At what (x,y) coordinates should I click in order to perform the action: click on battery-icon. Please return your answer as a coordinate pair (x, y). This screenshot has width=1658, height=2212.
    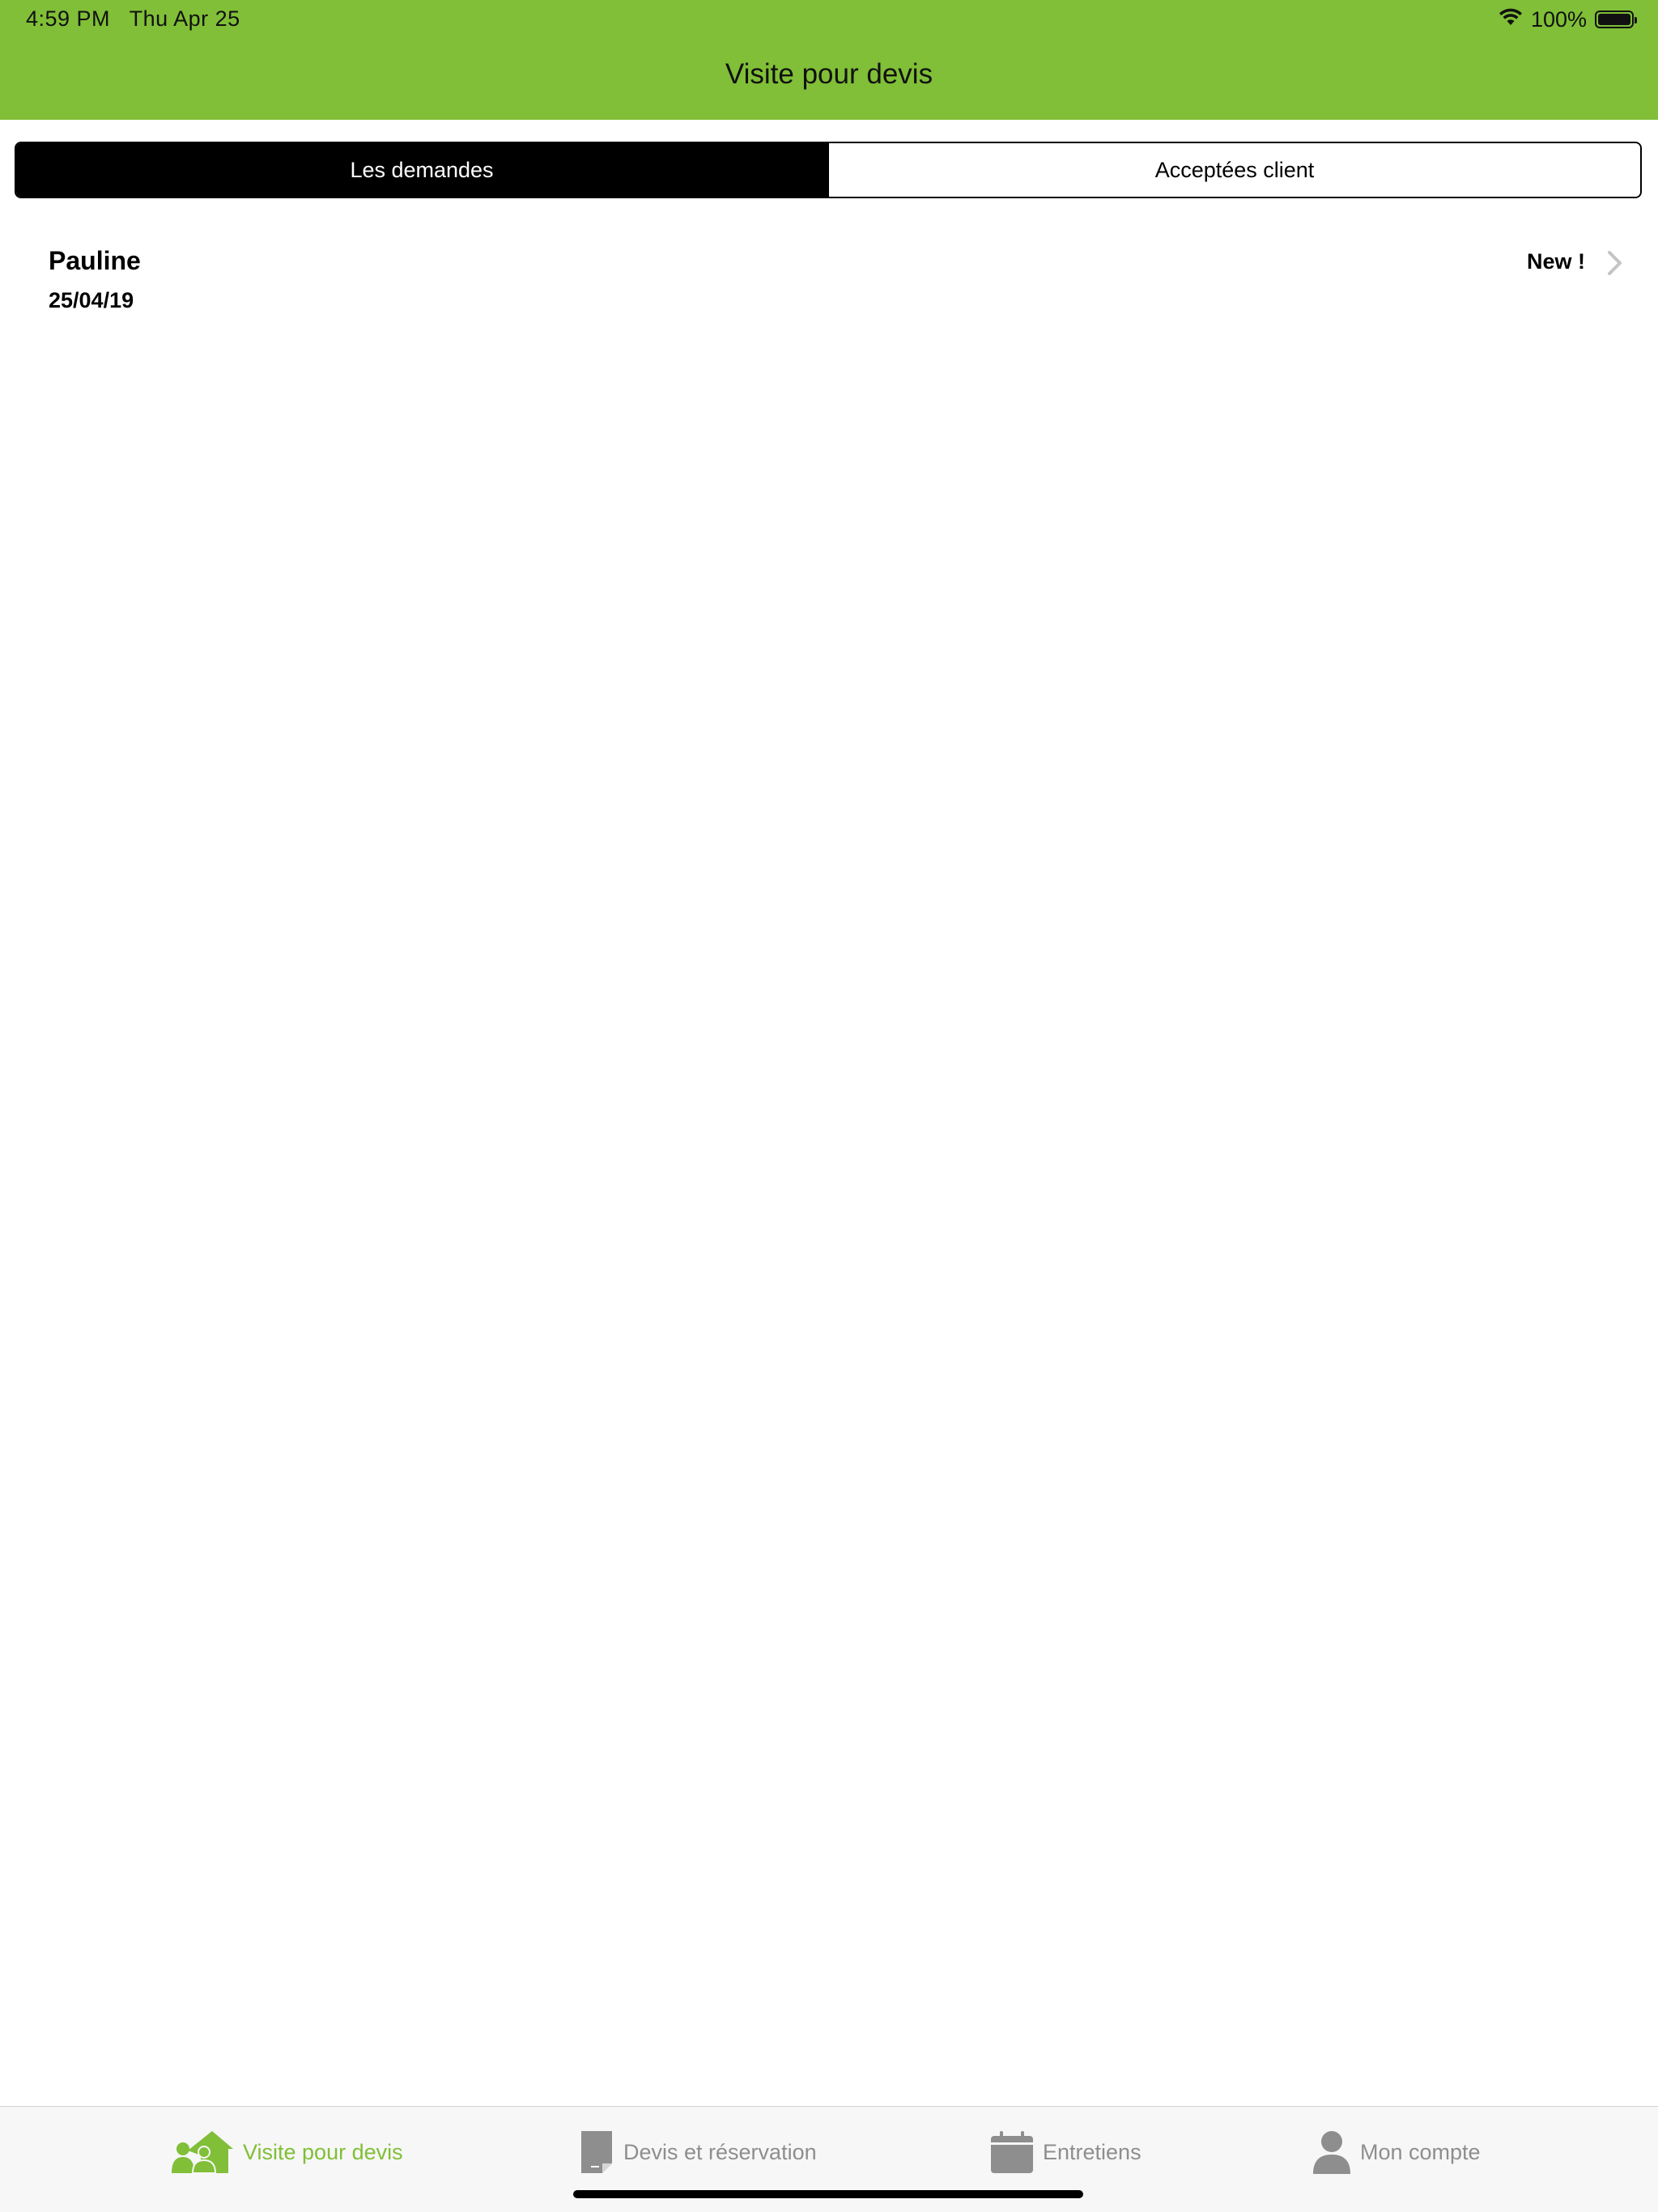
    Looking at the image, I should click on (1616, 19).